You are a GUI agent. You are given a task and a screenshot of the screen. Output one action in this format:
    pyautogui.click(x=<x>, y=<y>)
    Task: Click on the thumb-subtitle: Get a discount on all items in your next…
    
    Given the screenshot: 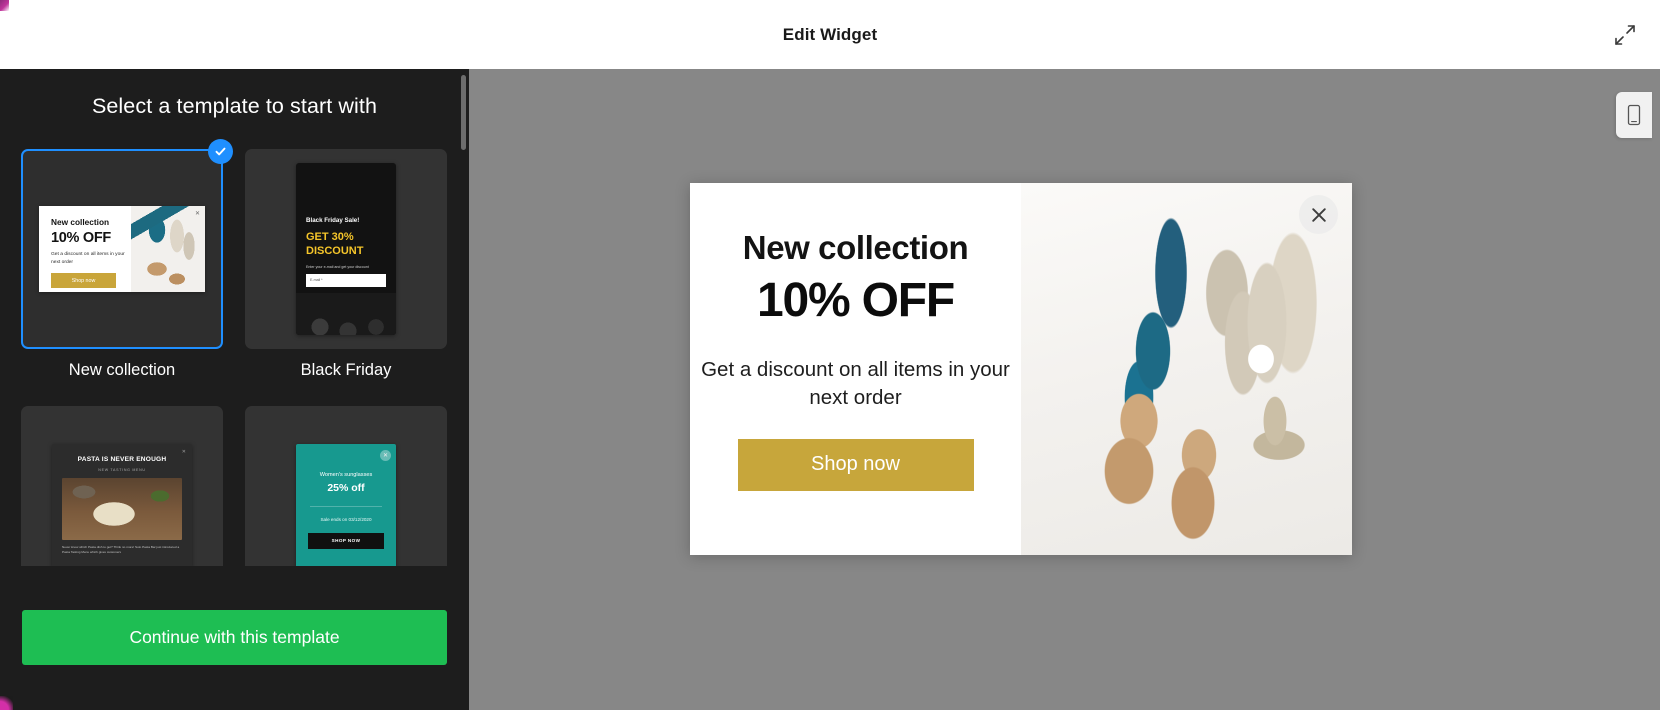 What is the action you would take?
    pyautogui.click(x=88, y=258)
    